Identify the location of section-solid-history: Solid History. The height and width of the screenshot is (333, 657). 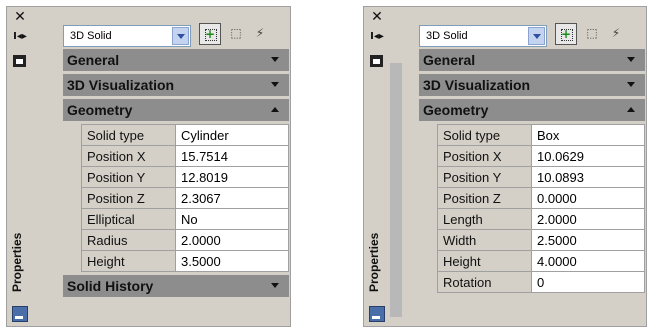
(176, 286).